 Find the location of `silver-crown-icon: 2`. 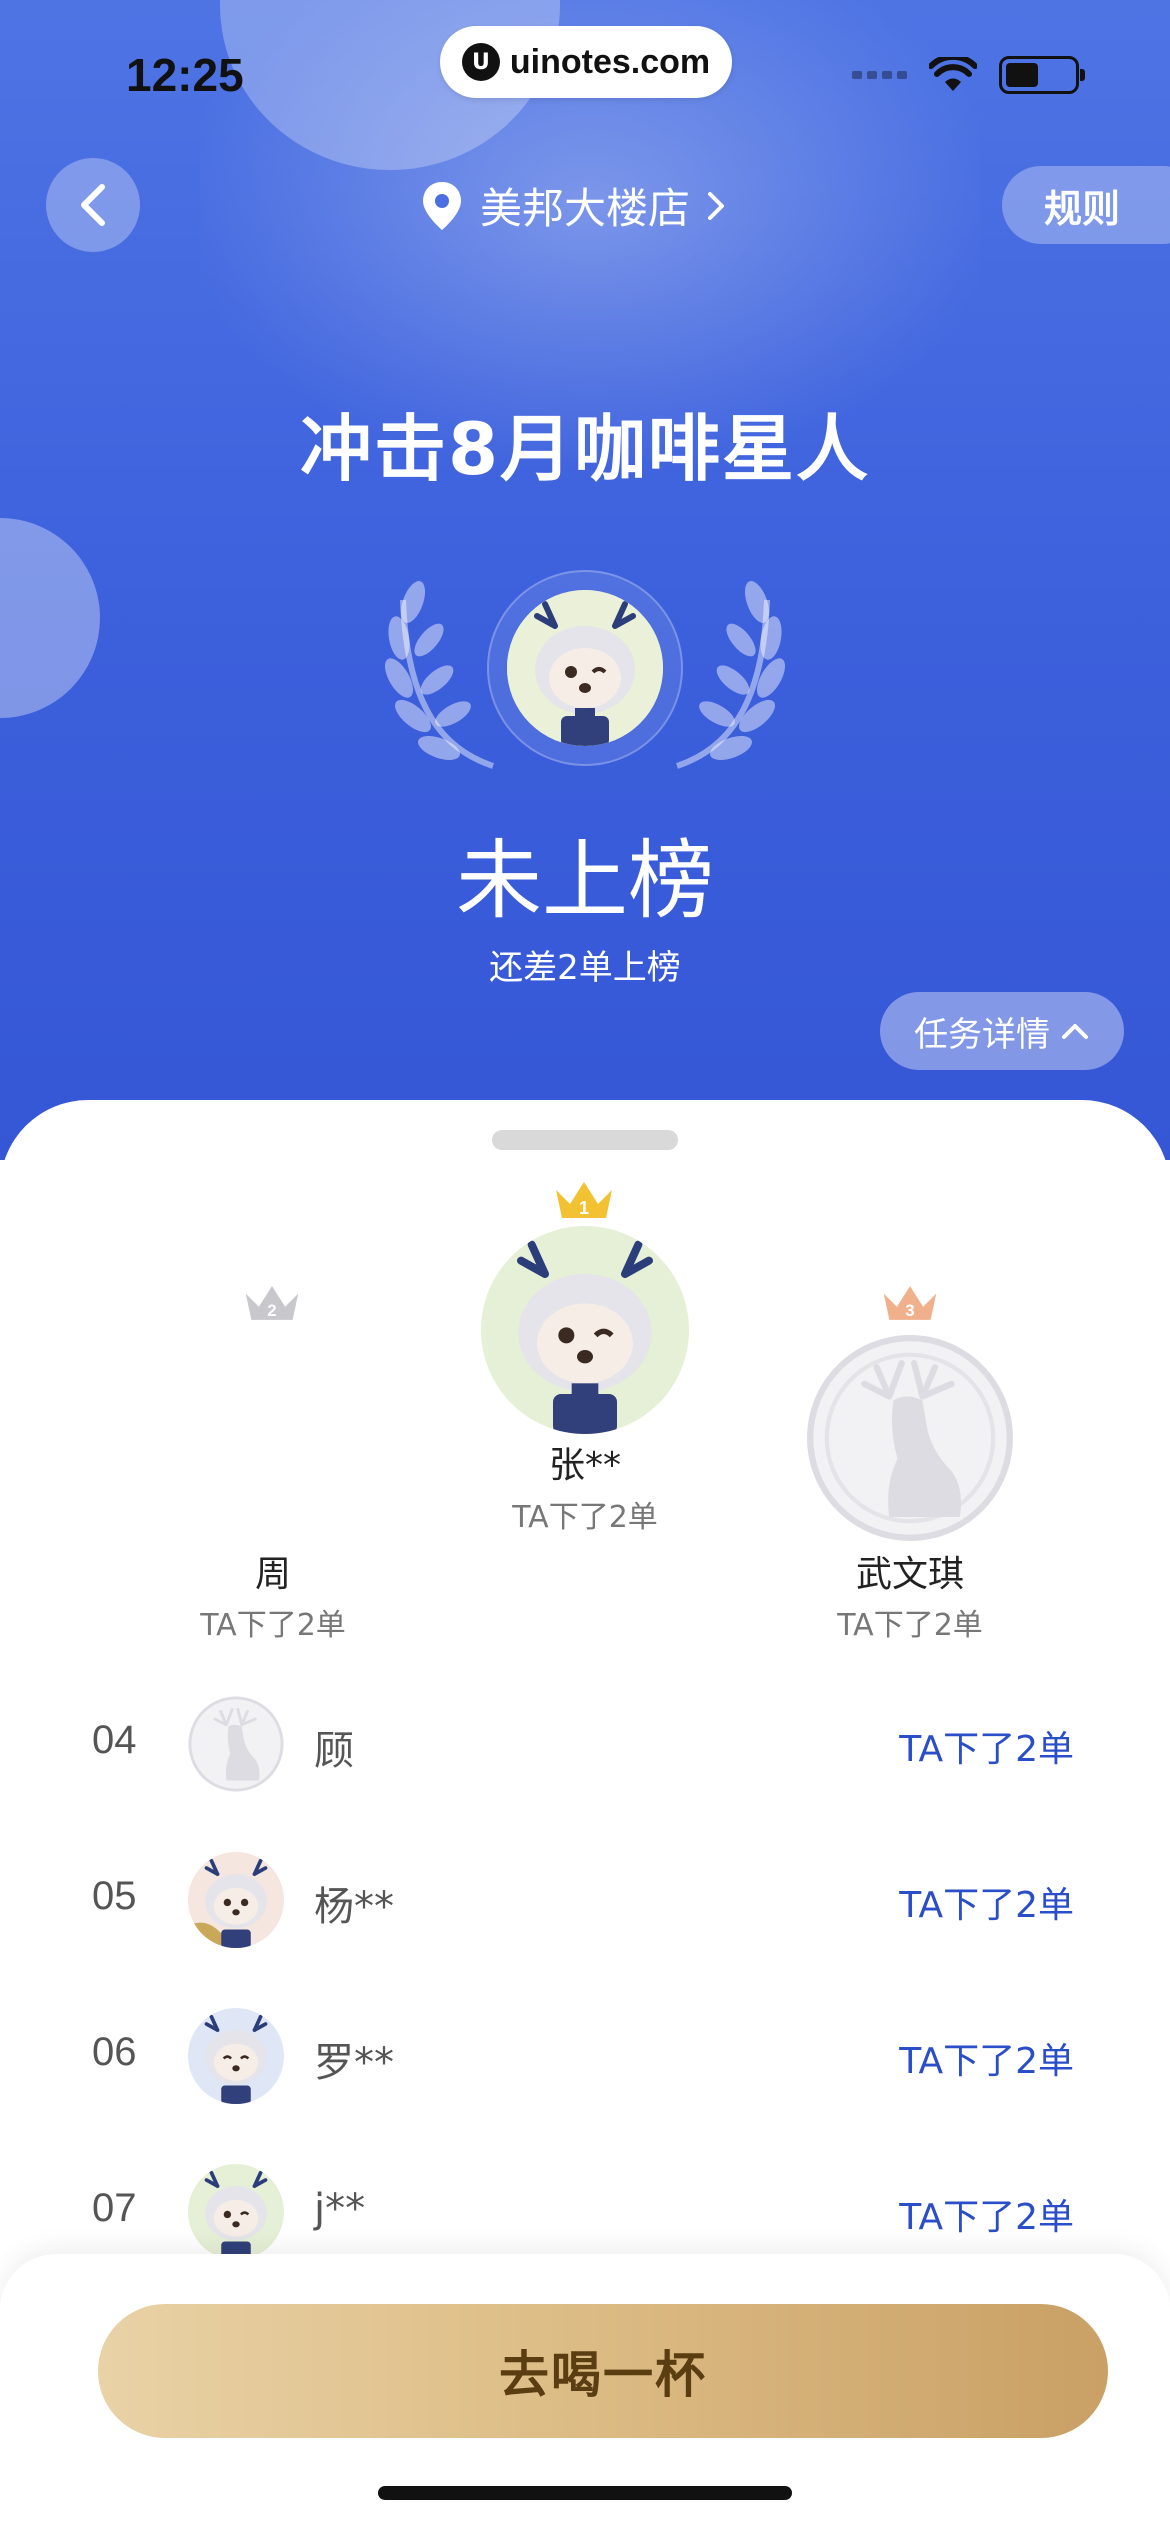

silver-crown-icon: 2 is located at coordinates (272, 1303).